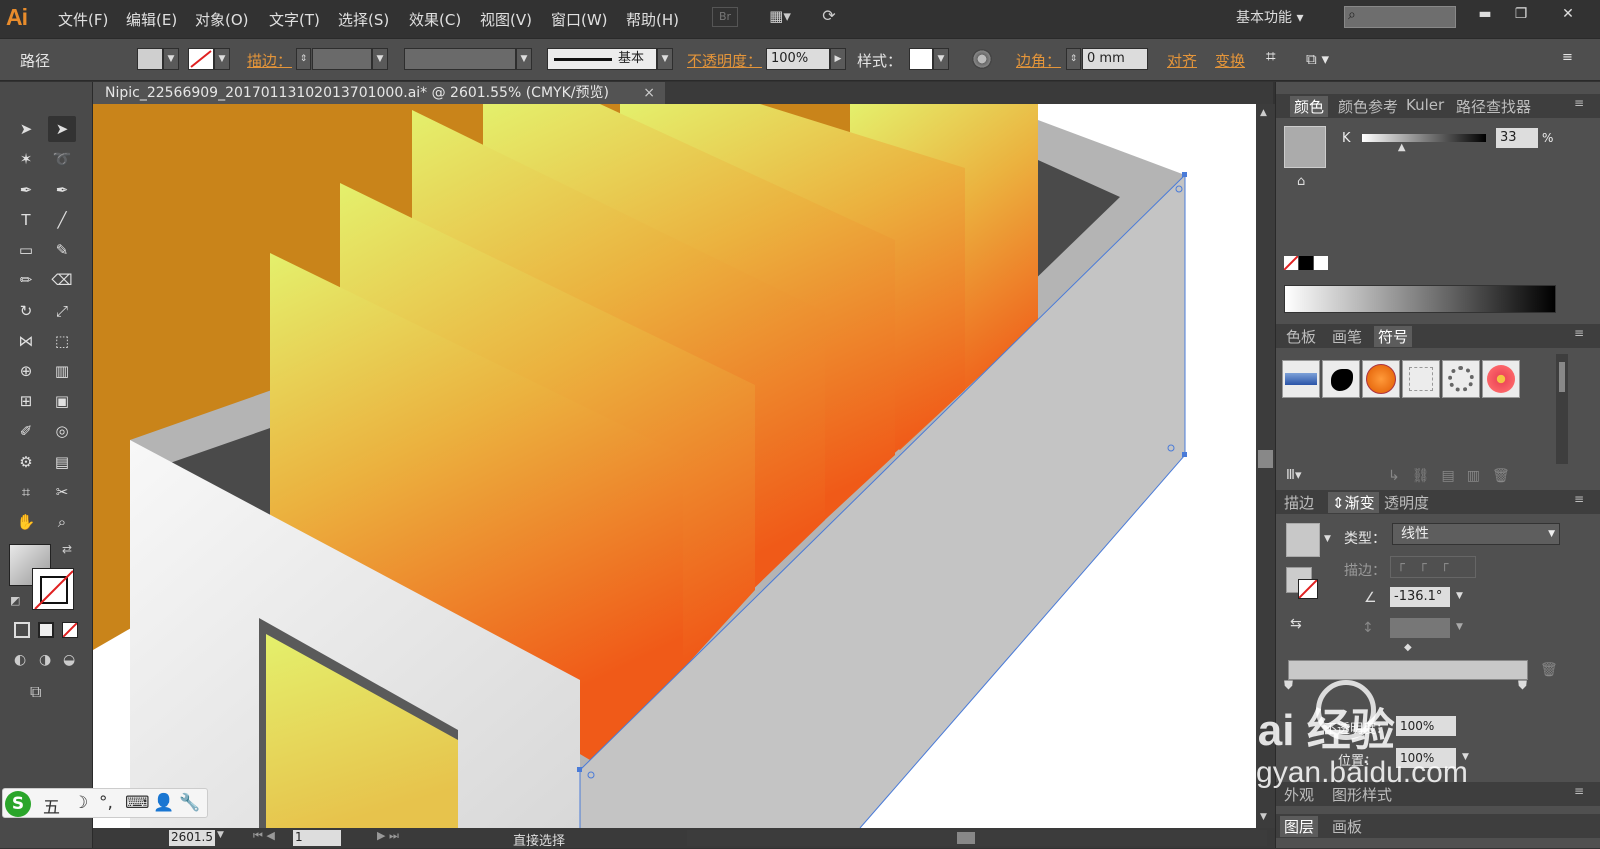  What do you see at coordinates (1347, 826) in the screenshot?
I see `tab-artboards: 画板` at bounding box center [1347, 826].